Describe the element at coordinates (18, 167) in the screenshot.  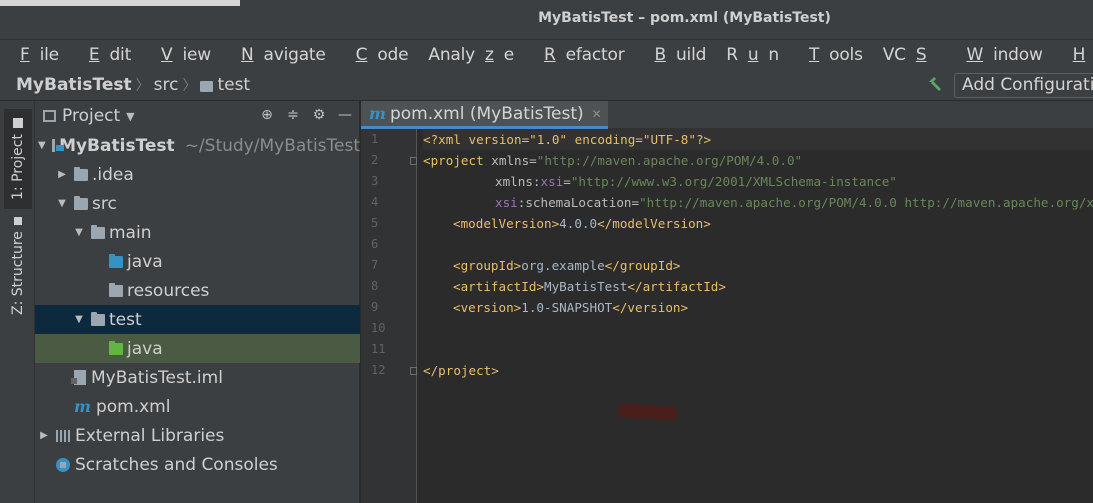
I see `tab-project-label: 1: Project` at that location.